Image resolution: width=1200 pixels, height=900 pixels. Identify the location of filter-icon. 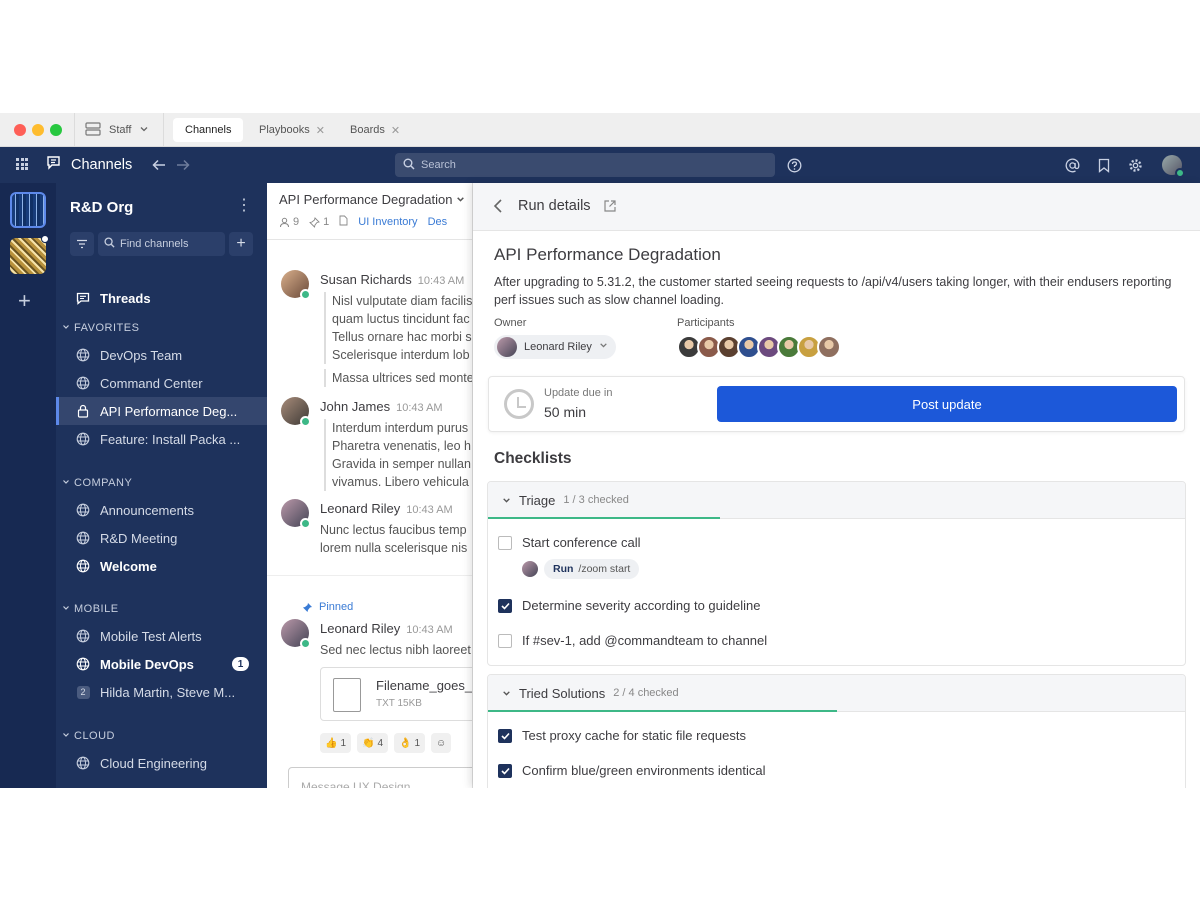
(82, 244).